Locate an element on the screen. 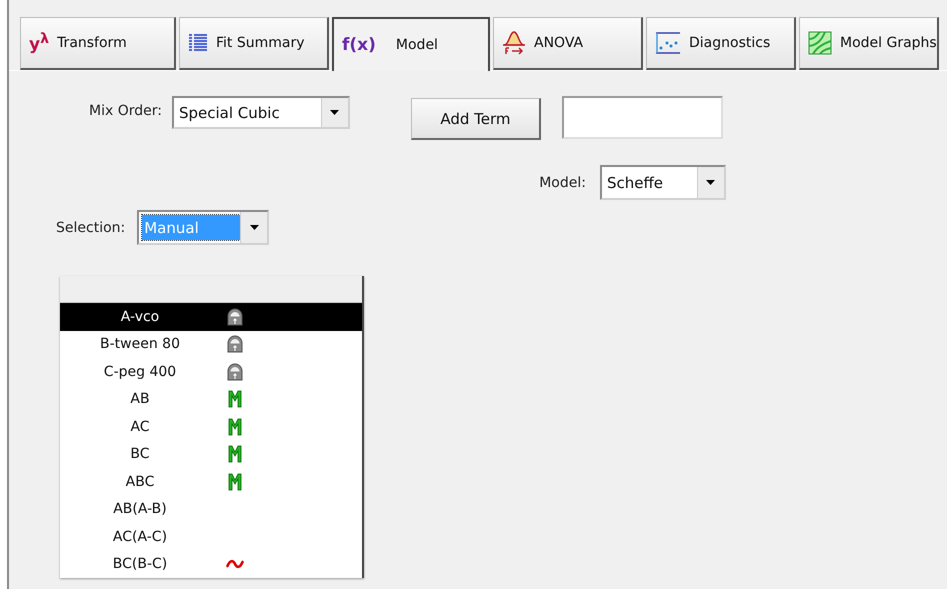 Image resolution: width=947 pixels, height=589 pixels. tab: f(x) Model is located at coordinates (411, 44).